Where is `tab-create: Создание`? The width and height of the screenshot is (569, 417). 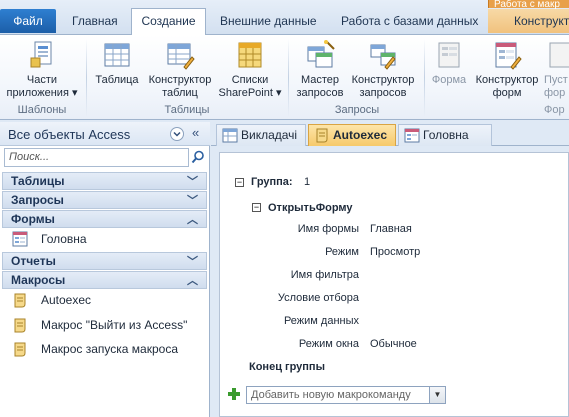 tab-create: Создание is located at coordinates (168, 21).